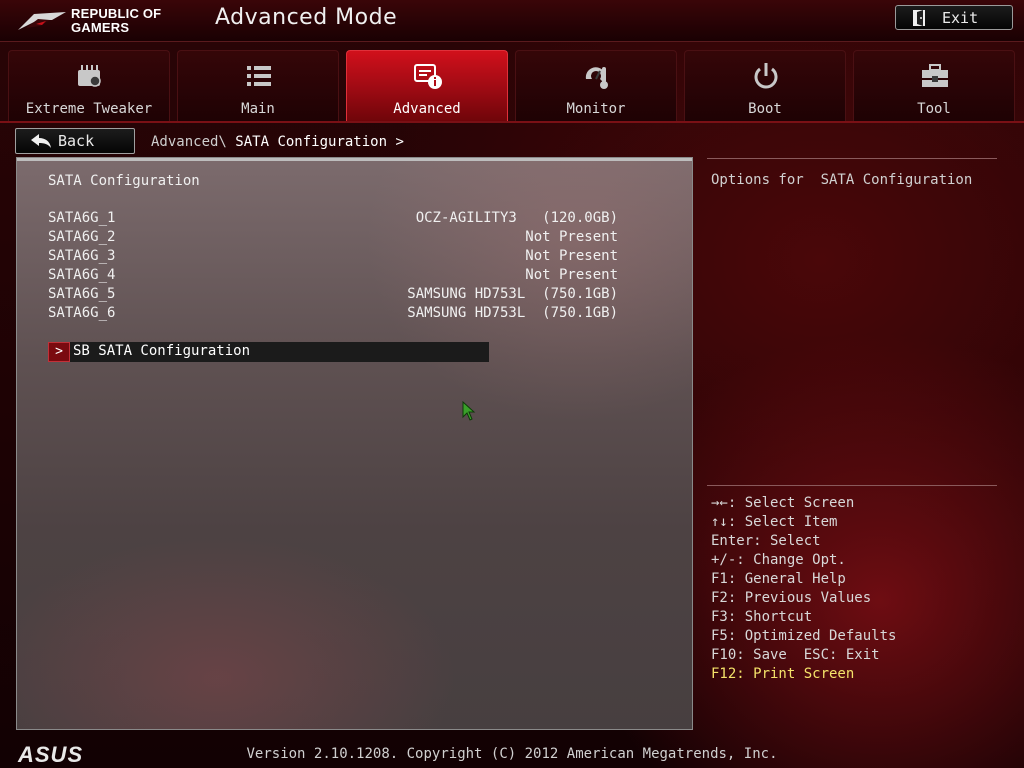 The width and height of the screenshot is (1024, 768). I want to click on key-hint-print-screen: F12: Print Screen, so click(856, 675).